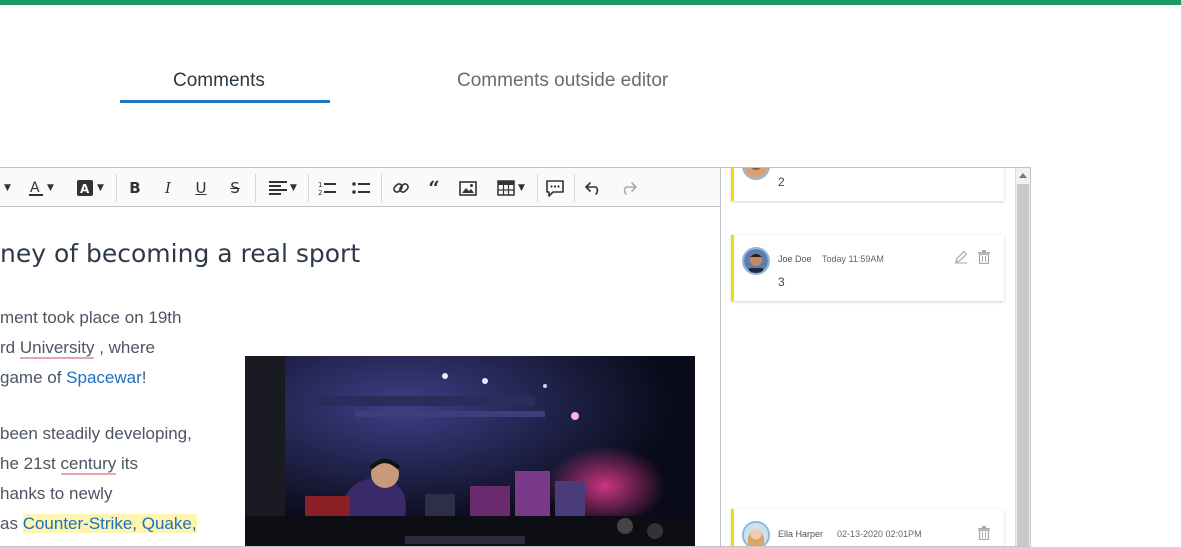 Image resolution: width=1181 pixels, height=547 pixels. I want to click on svg-text: 1, so click(320, 185).